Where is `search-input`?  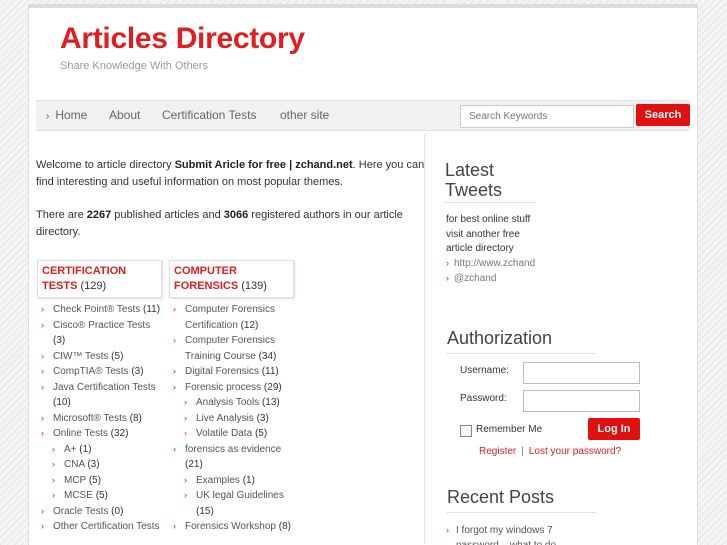
search-input is located at coordinates (547, 116).